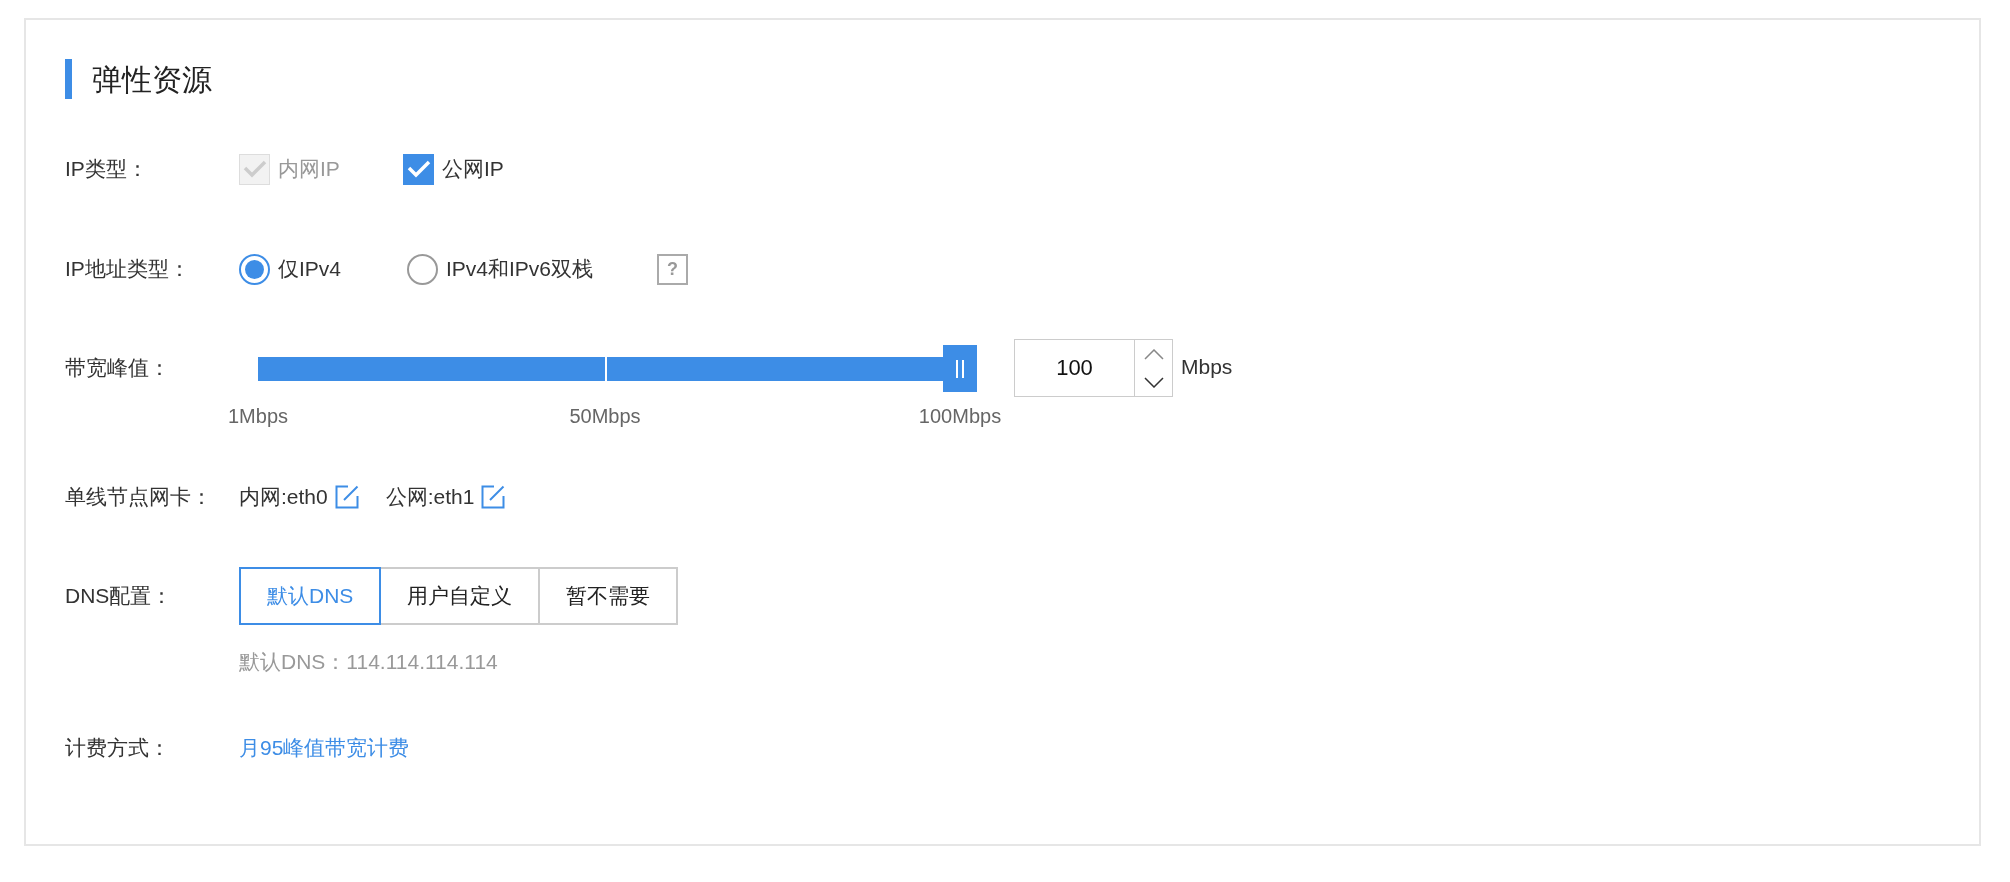 The width and height of the screenshot is (2010, 882). Describe the element at coordinates (460, 596) in the screenshot. I see `dns-option-button: 用户自定义` at that location.